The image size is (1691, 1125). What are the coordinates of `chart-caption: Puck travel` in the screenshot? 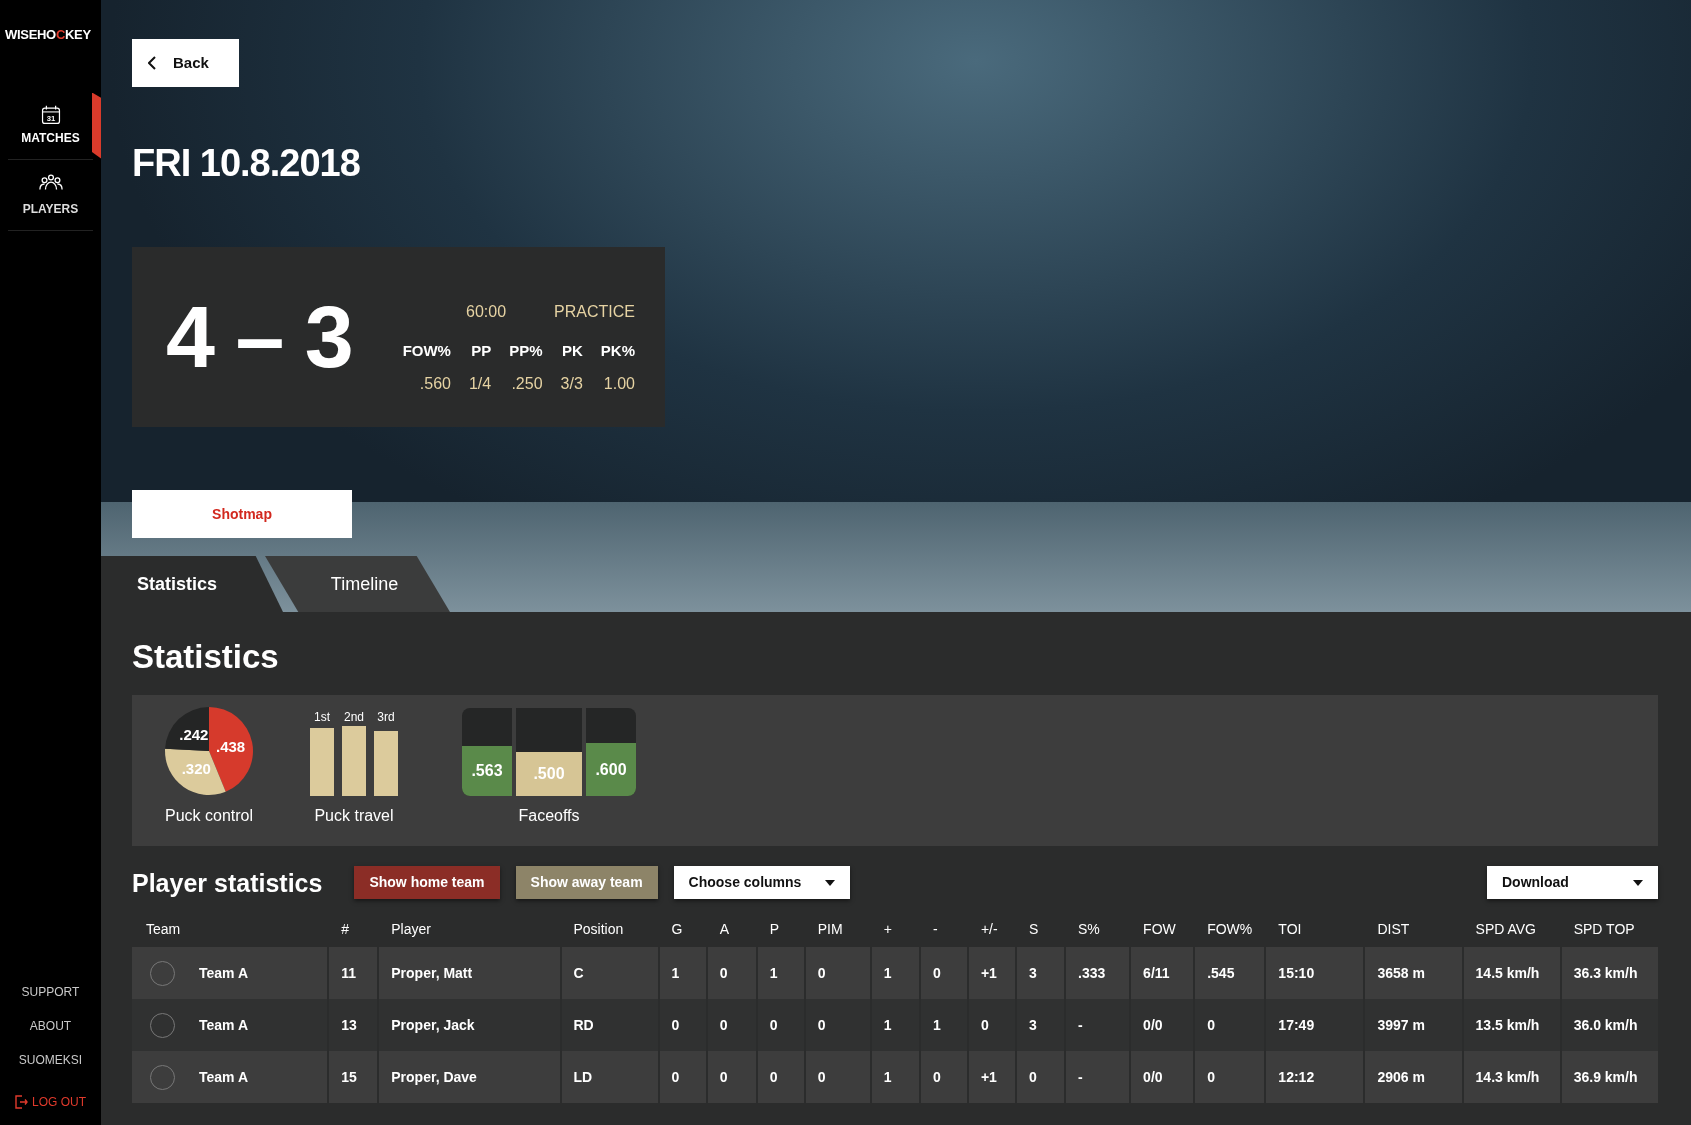 It's located at (354, 816).